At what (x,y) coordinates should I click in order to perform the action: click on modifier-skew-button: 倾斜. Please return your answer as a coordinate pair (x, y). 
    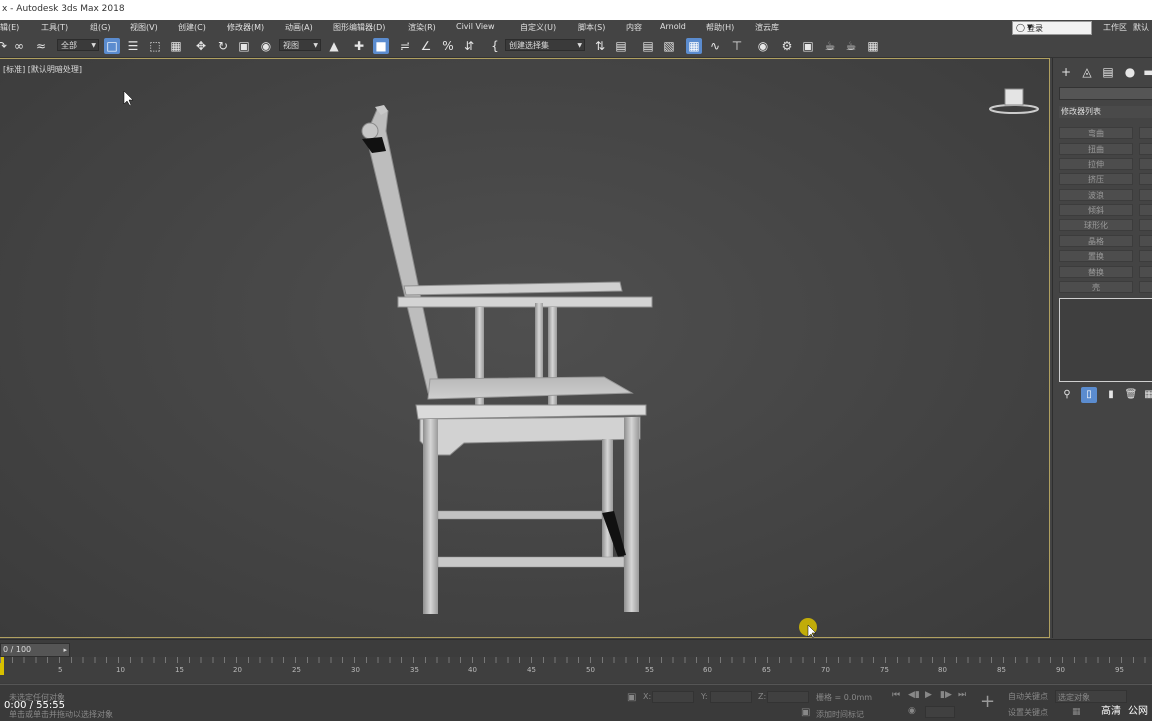
    Looking at the image, I should click on (1096, 210).